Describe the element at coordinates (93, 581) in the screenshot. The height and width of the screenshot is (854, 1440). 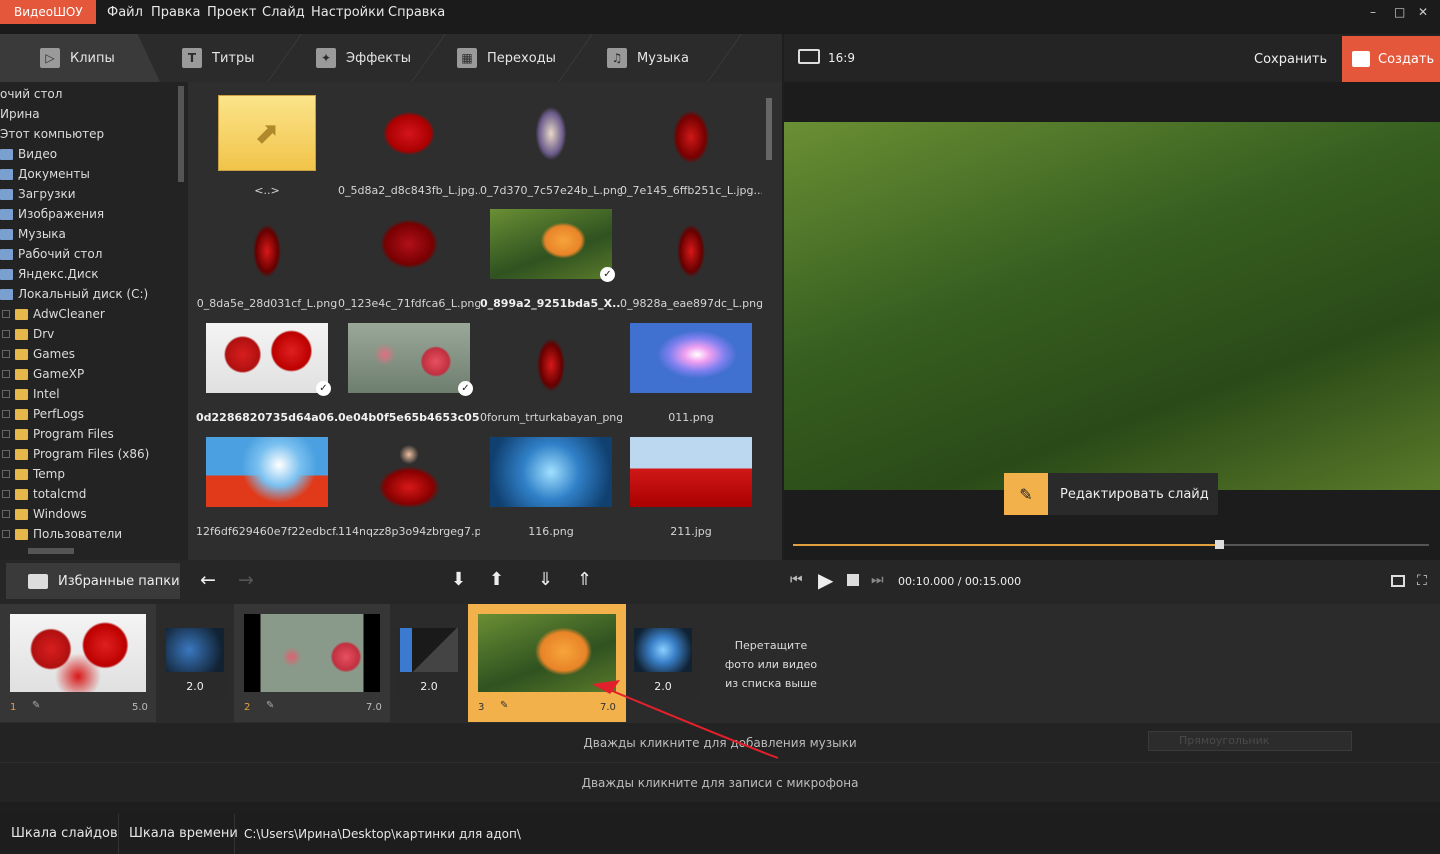
I see `favorite-folders-button: Избранные папки` at that location.